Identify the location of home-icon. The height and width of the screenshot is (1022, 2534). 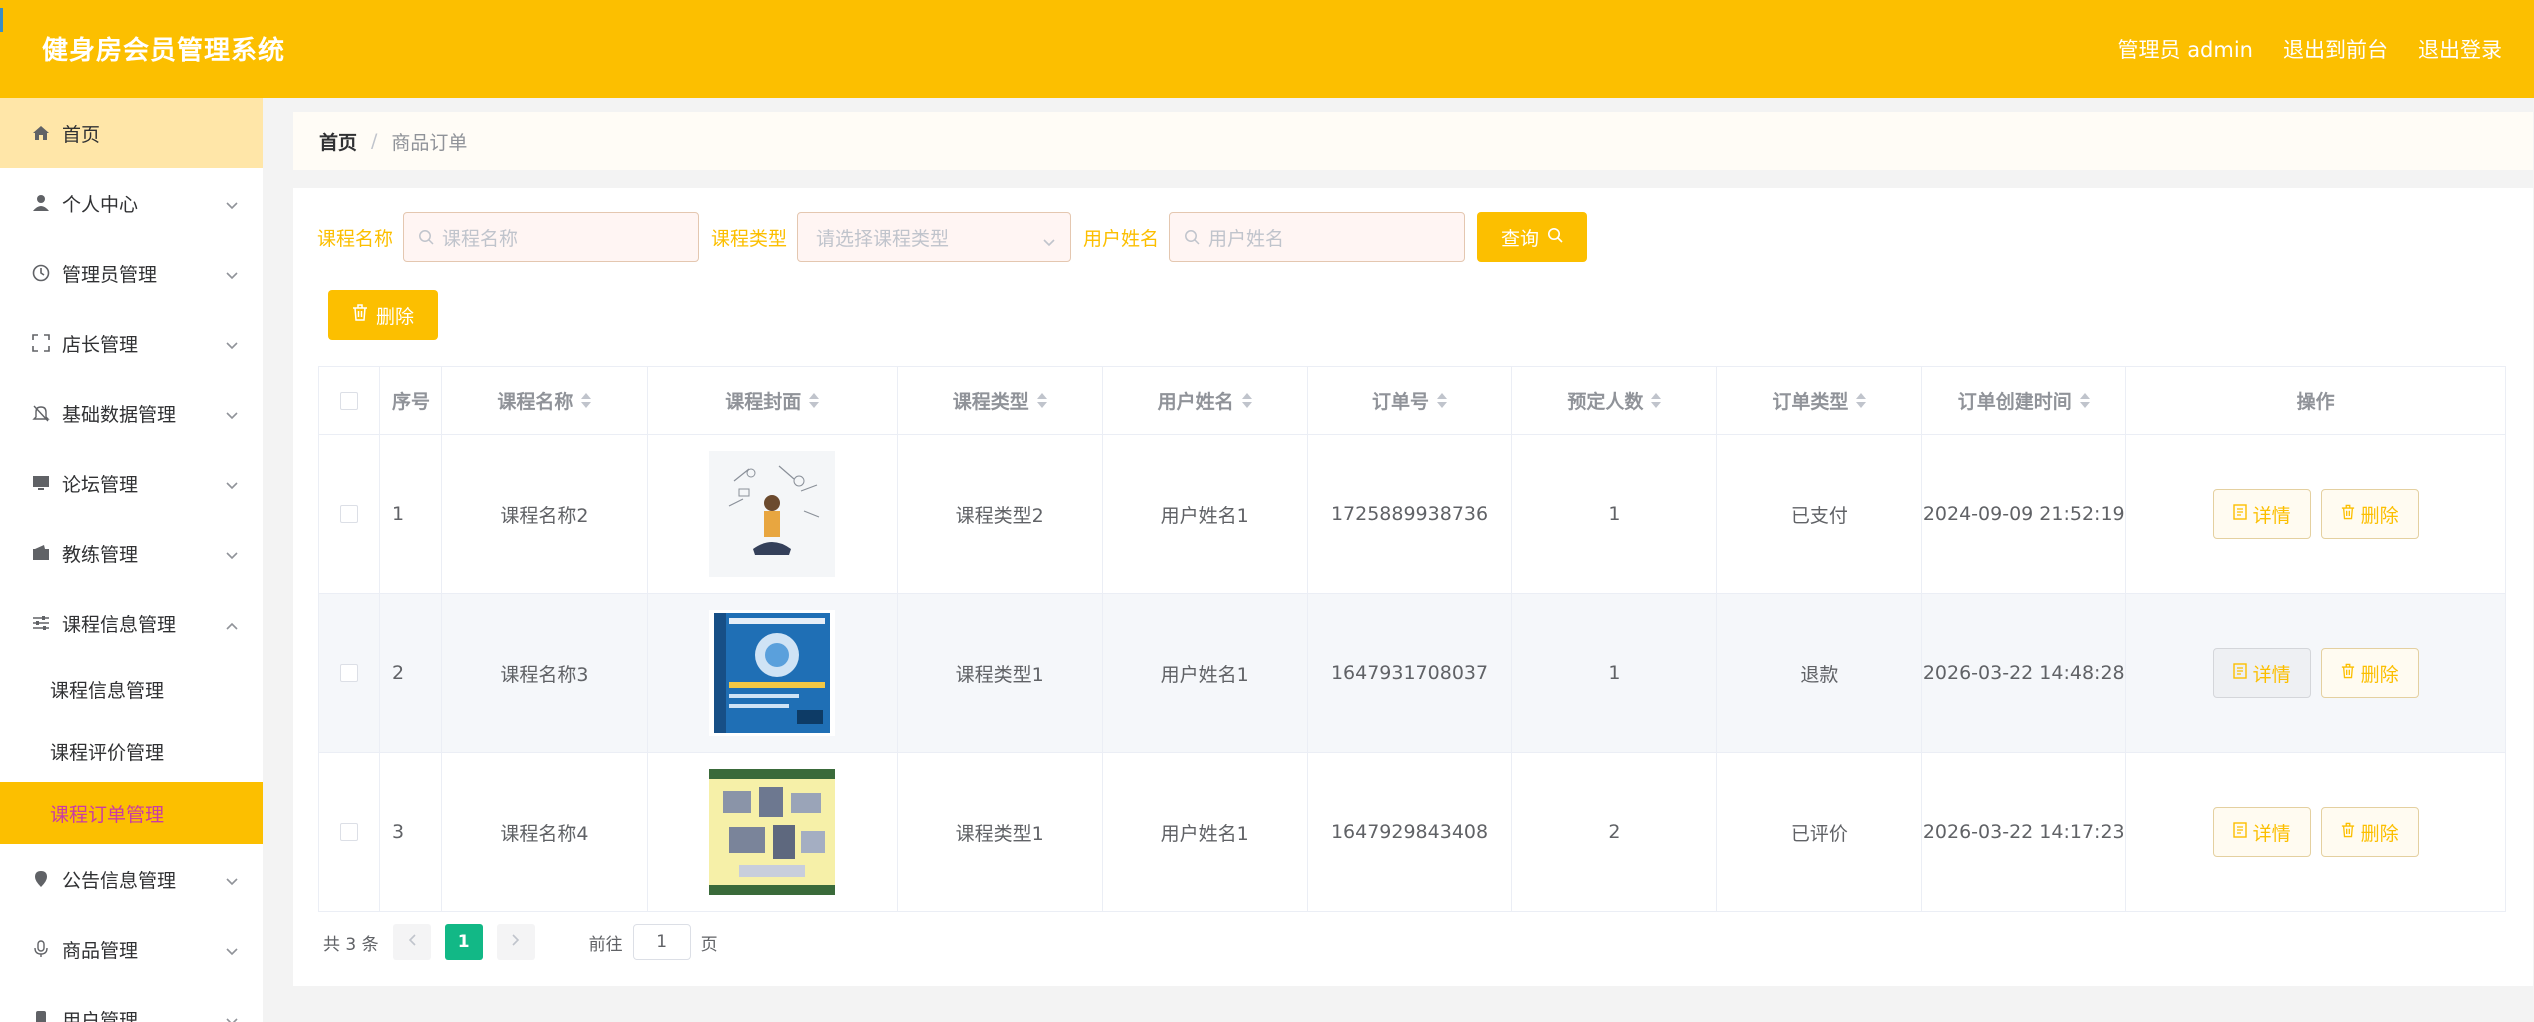
(41, 133).